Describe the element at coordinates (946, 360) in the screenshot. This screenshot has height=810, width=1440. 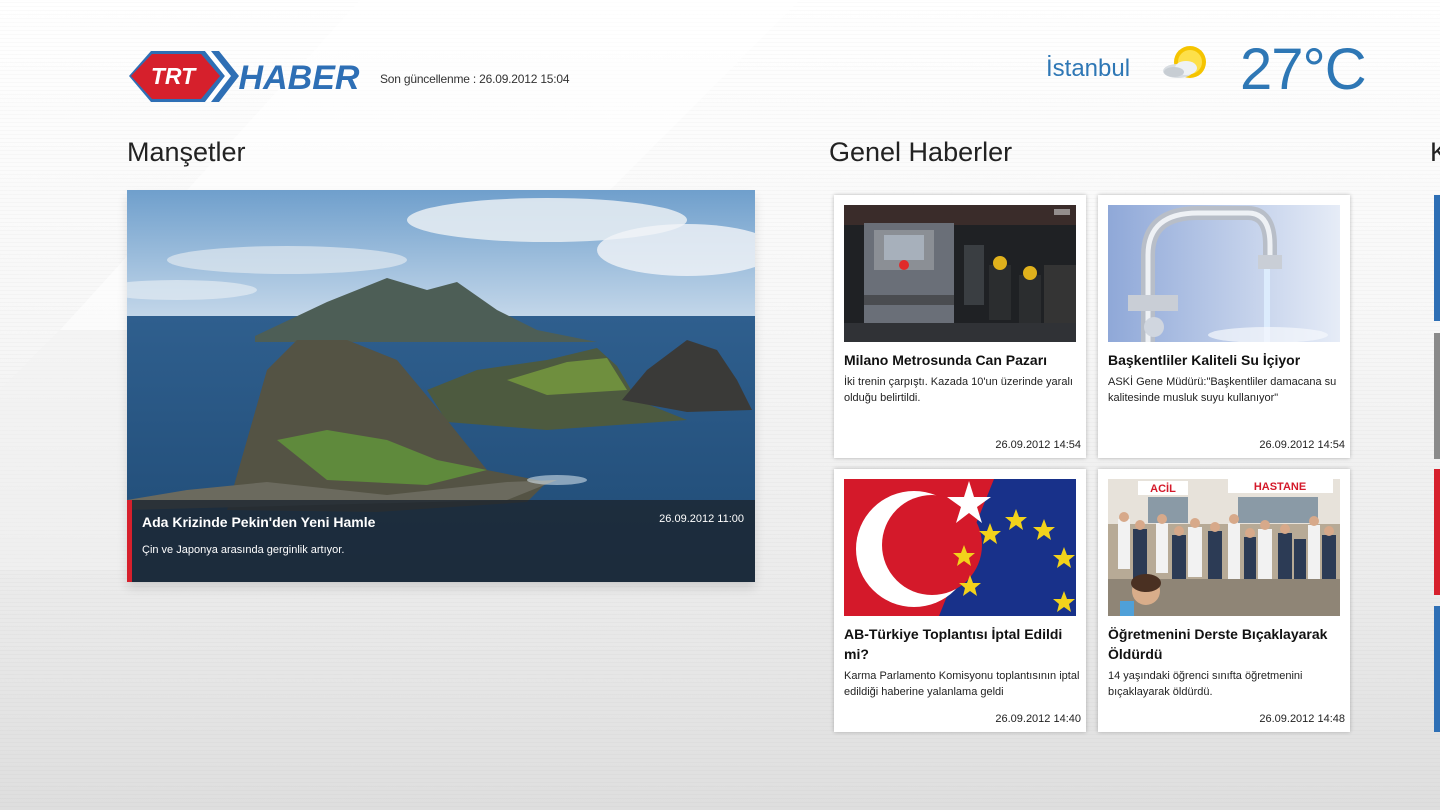
I see `news-card-title: Milano Metrosunda Can Pazarı` at that location.